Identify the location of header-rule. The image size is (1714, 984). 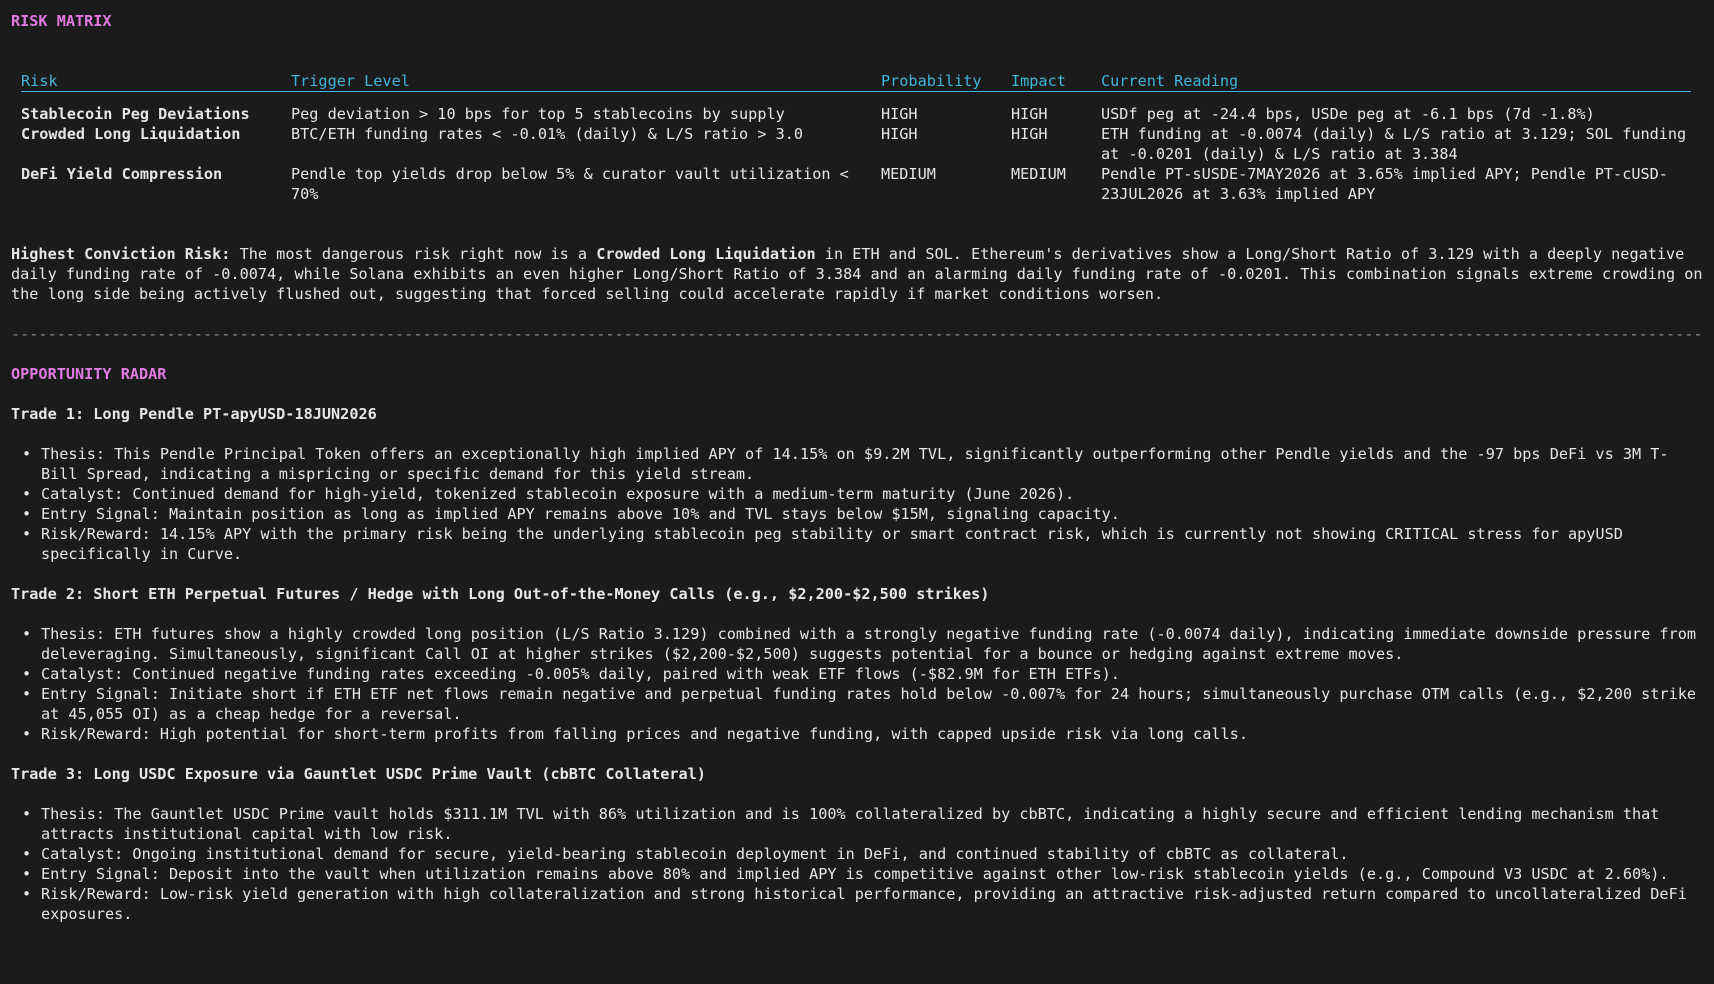
(856, 91).